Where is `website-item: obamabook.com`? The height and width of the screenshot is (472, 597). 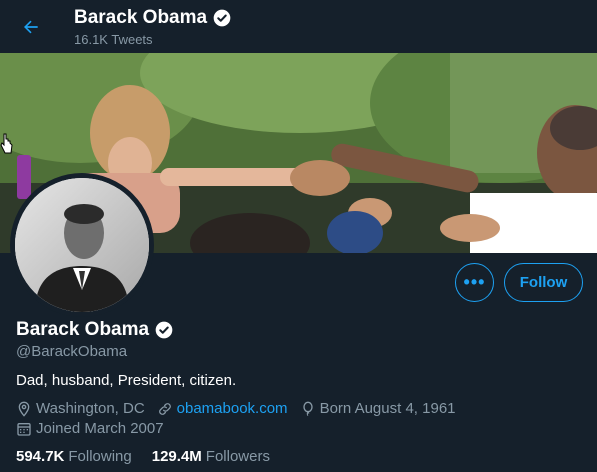
website-item: obamabook.com is located at coordinates (222, 408).